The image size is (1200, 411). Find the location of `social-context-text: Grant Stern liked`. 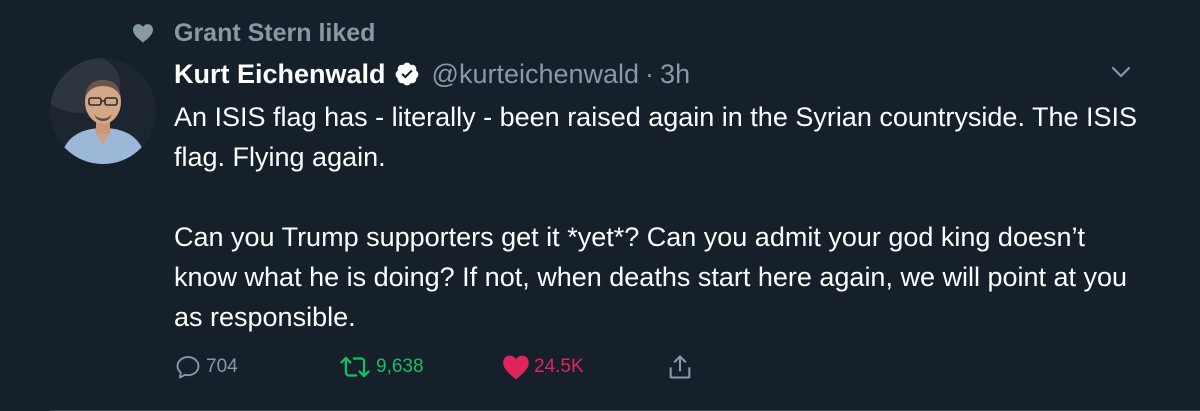

social-context-text: Grant Stern liked is located at coordinates (274, 33).